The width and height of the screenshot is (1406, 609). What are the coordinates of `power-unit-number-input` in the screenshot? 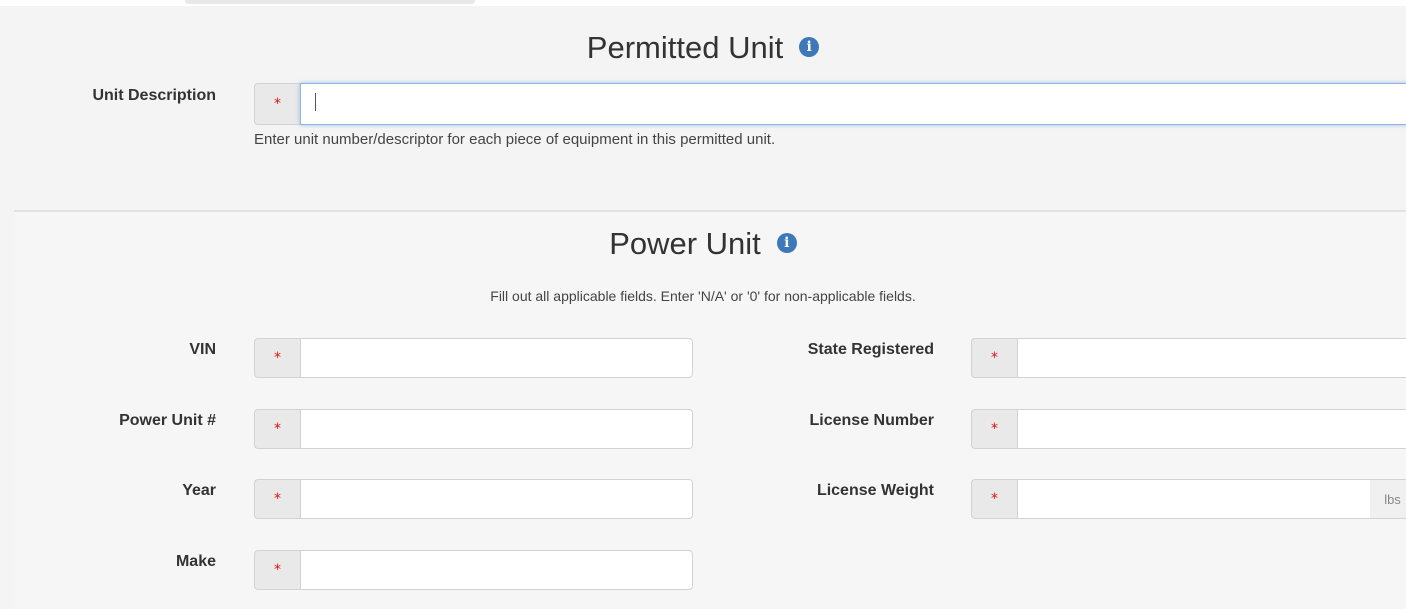 It's located at (496, 429).